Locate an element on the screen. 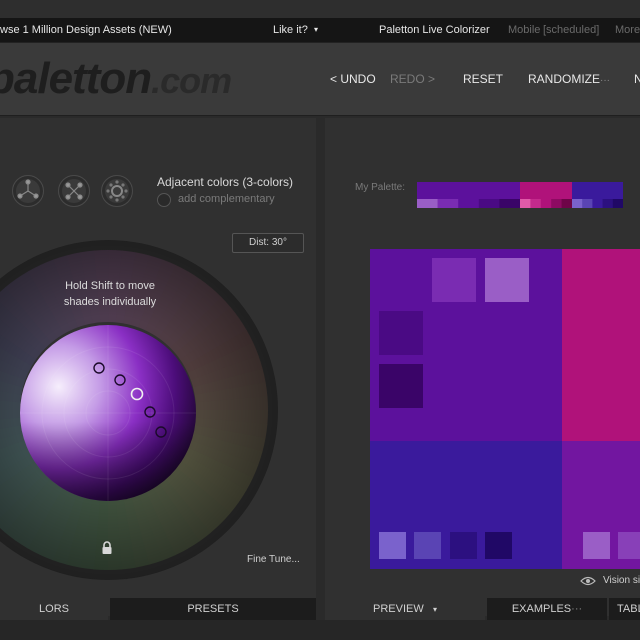 Image resolution: width=640 pixels, height=640 pixels. site-logo: paletton.com is located at coordinates (116, 79).